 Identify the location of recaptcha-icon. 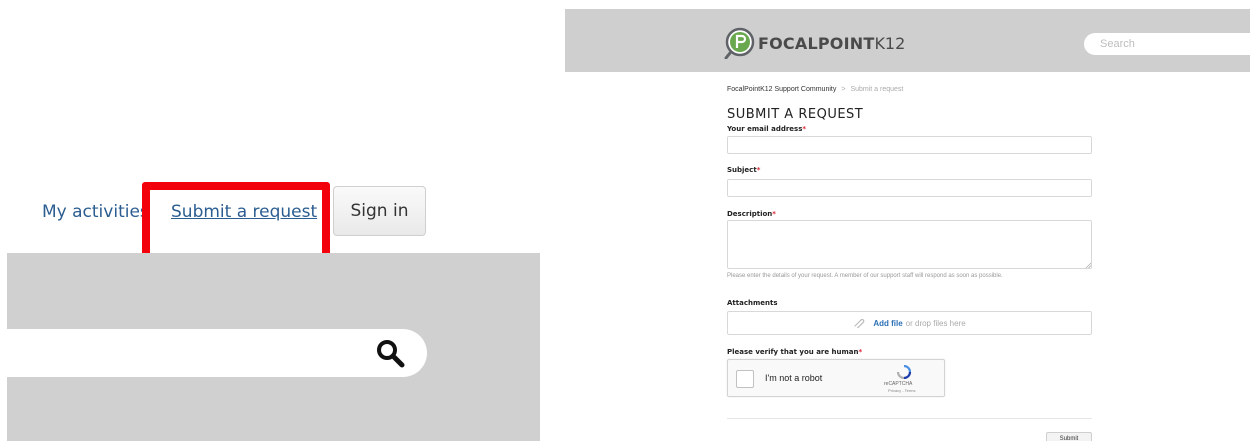
(904, 372).